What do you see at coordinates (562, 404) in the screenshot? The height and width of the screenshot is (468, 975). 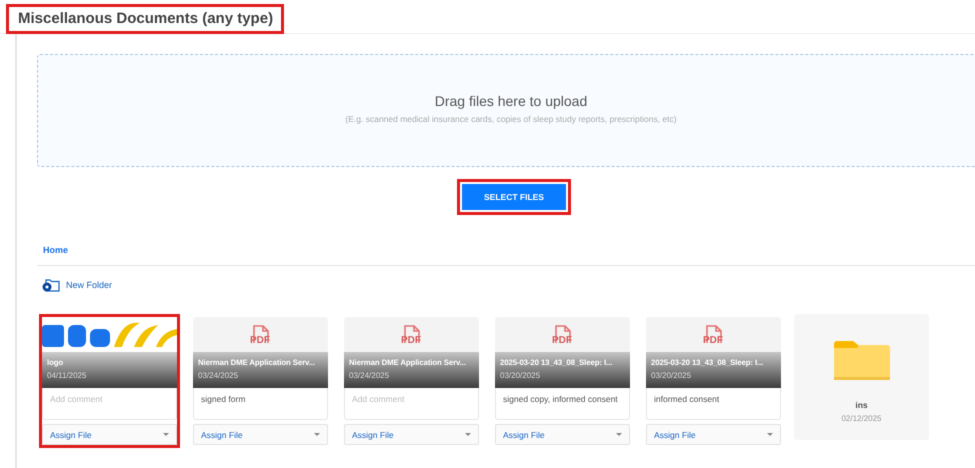 I see `comment-field: signed copy, informed consent` at bounding box center [562, 404].